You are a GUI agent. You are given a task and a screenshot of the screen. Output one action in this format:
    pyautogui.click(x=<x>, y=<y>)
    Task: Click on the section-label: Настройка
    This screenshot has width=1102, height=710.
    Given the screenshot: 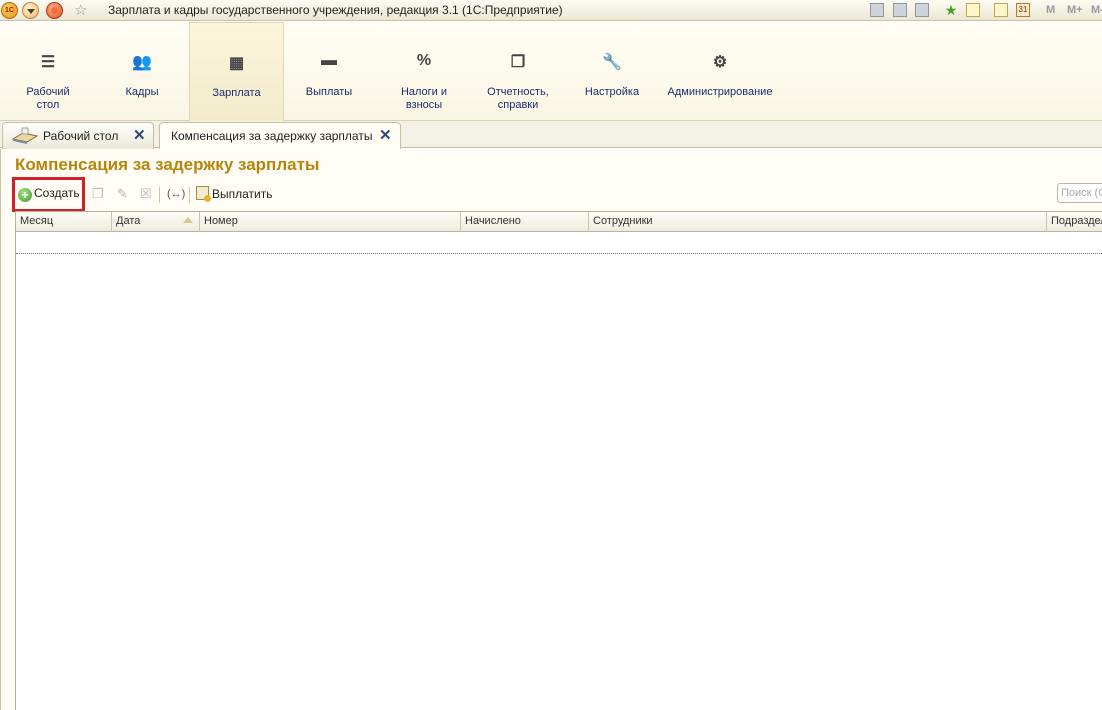 What is the action you would take?
    pyautogui.click(x=612, y=92)
    